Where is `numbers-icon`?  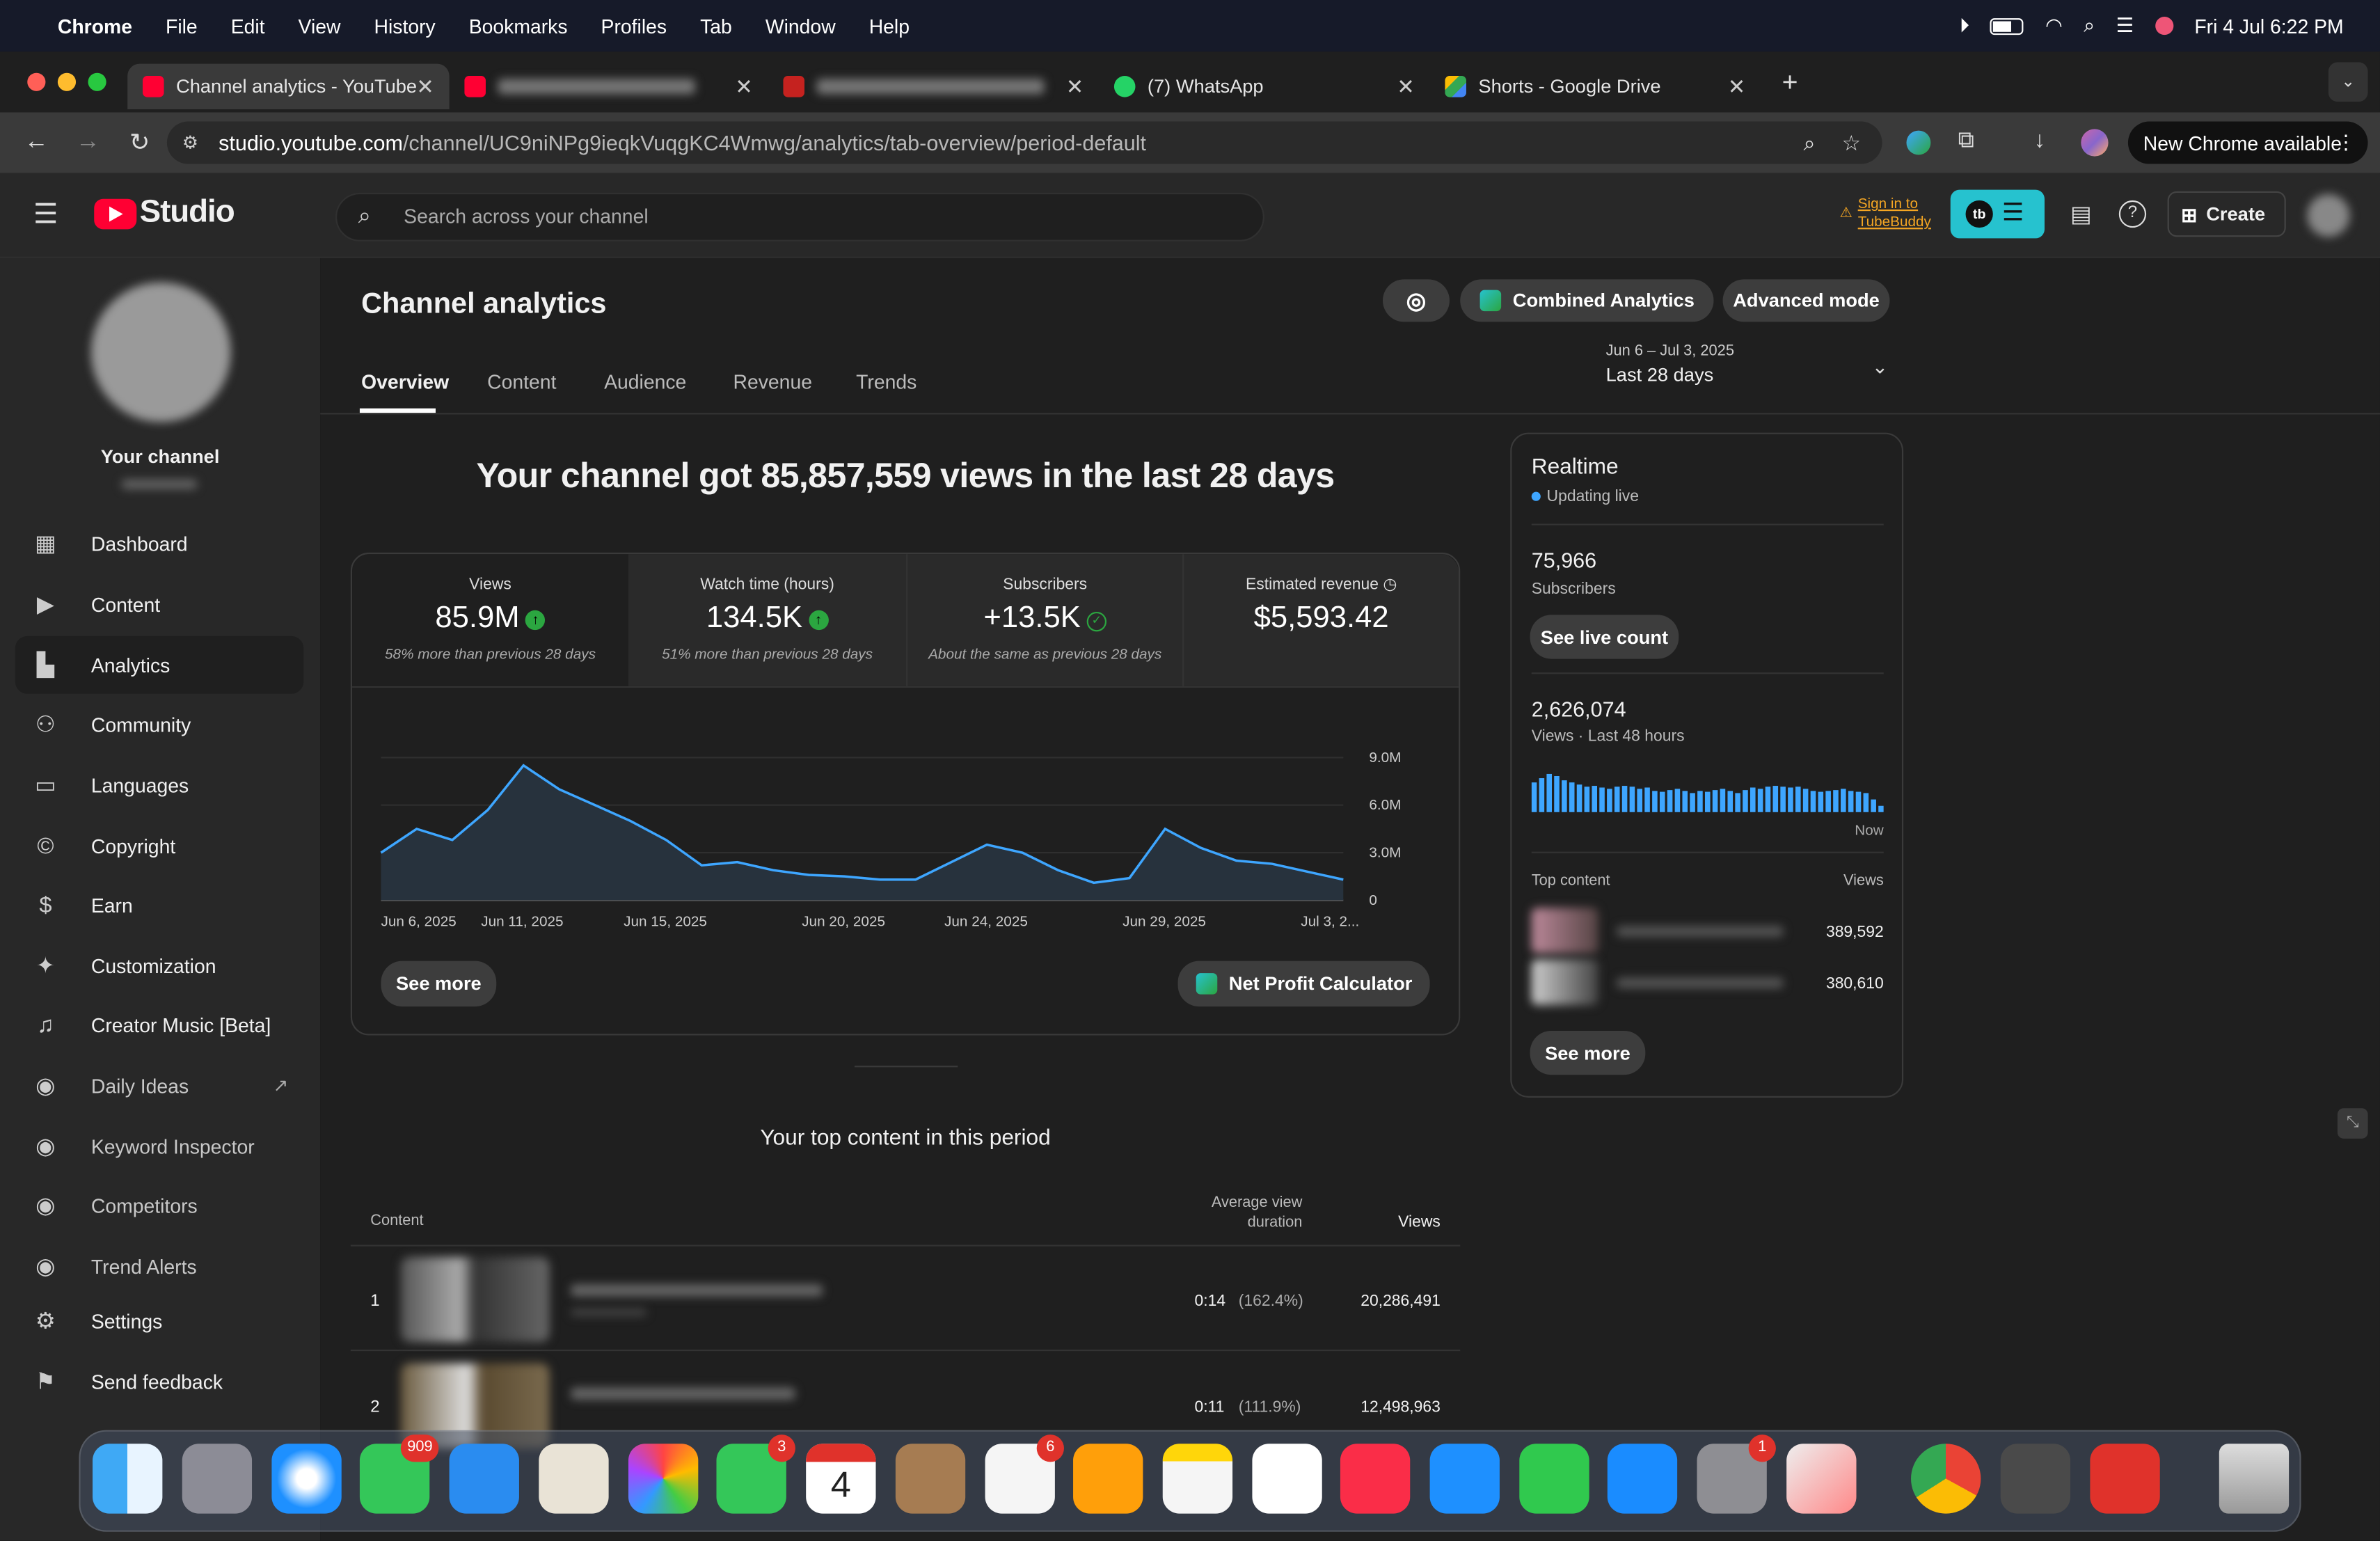
numbers-icon is located at coordinates (1554, 1479).